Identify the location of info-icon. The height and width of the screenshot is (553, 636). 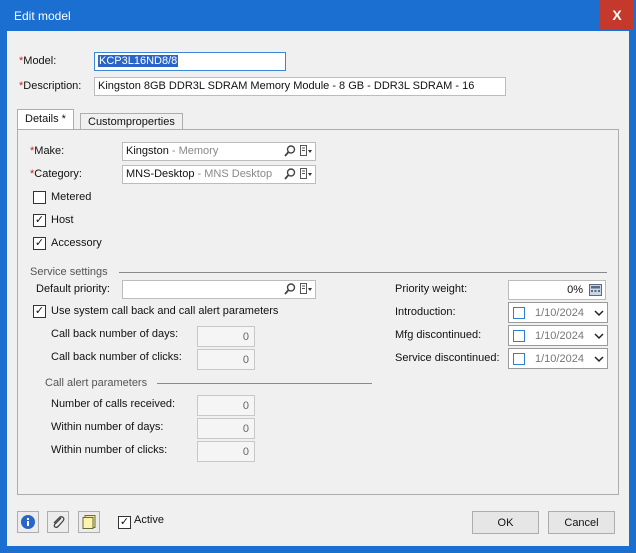
(28, 522).